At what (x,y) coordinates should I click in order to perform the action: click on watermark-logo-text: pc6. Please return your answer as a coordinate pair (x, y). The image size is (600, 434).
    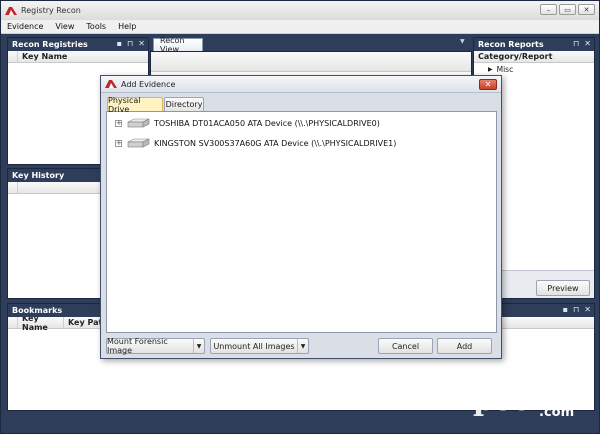
    Looking at the image, I should click on (502, 400).